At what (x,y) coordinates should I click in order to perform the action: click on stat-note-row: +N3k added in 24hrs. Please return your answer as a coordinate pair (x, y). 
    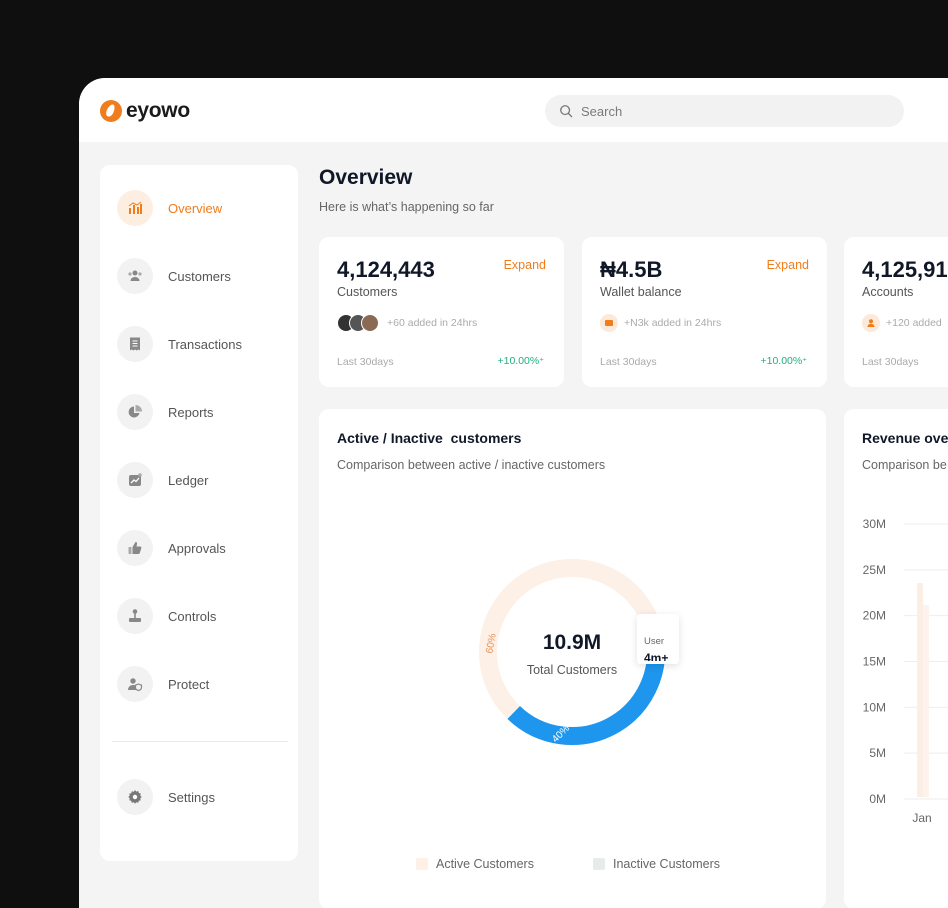
    Looking at the image, I should click on (660, 323).